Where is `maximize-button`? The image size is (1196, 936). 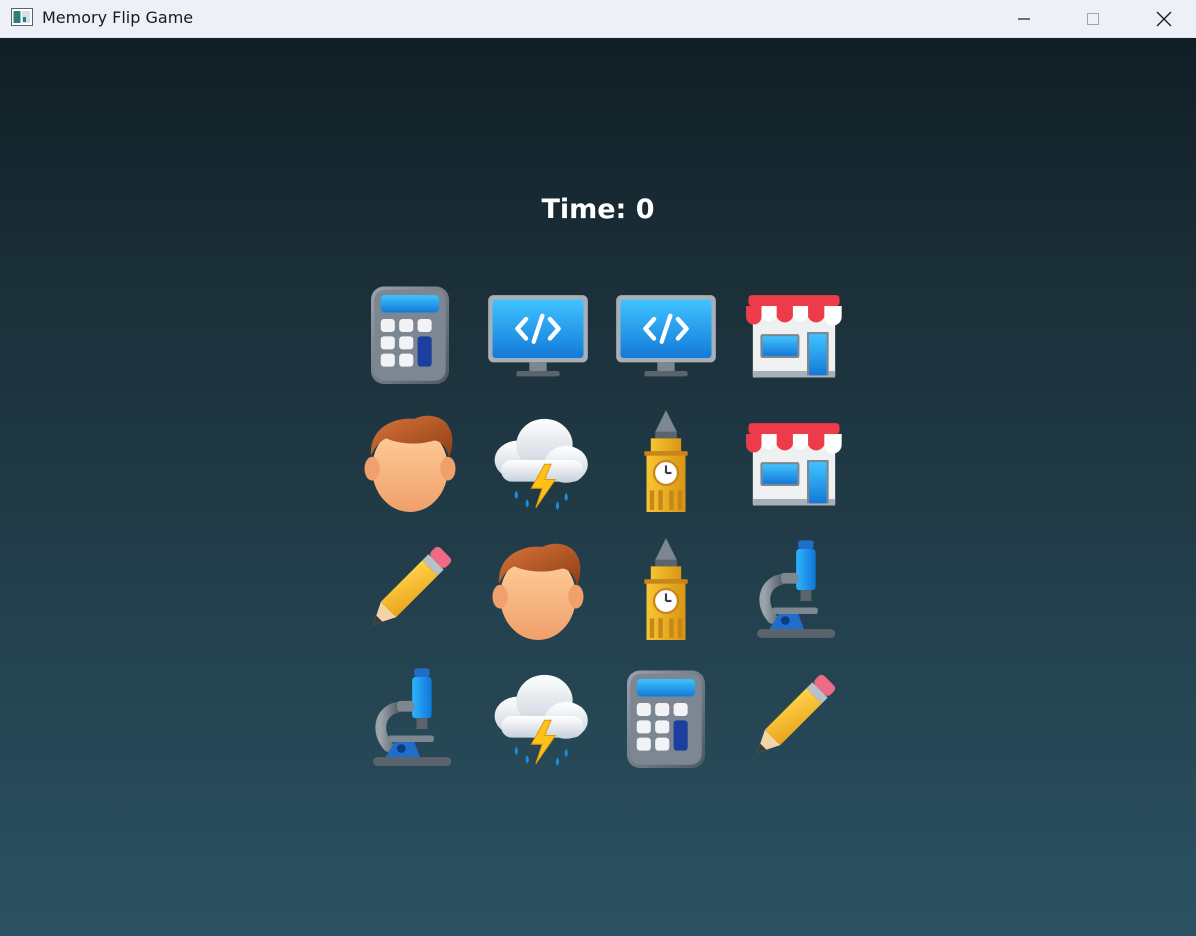
maximize-button is located at coordinates (1093, 19).